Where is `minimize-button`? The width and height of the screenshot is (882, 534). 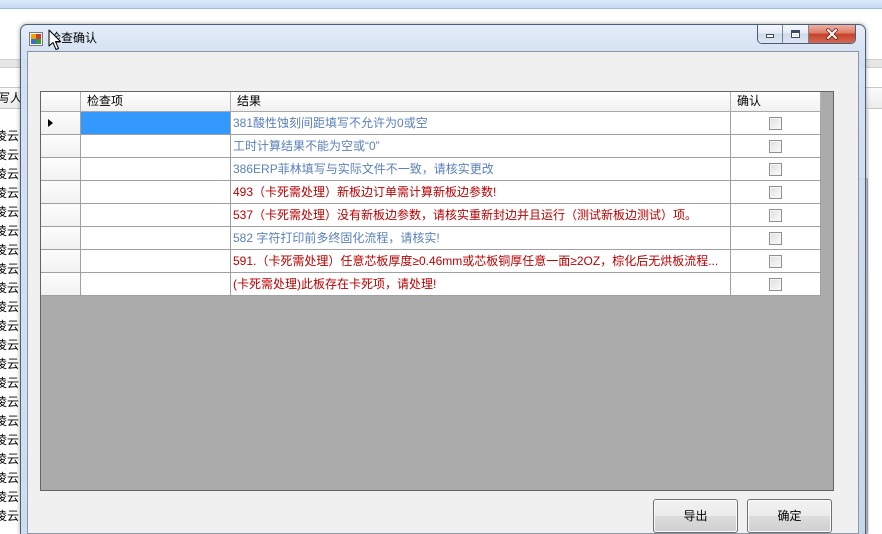 minimize-button is located at coordinates (770, 34).